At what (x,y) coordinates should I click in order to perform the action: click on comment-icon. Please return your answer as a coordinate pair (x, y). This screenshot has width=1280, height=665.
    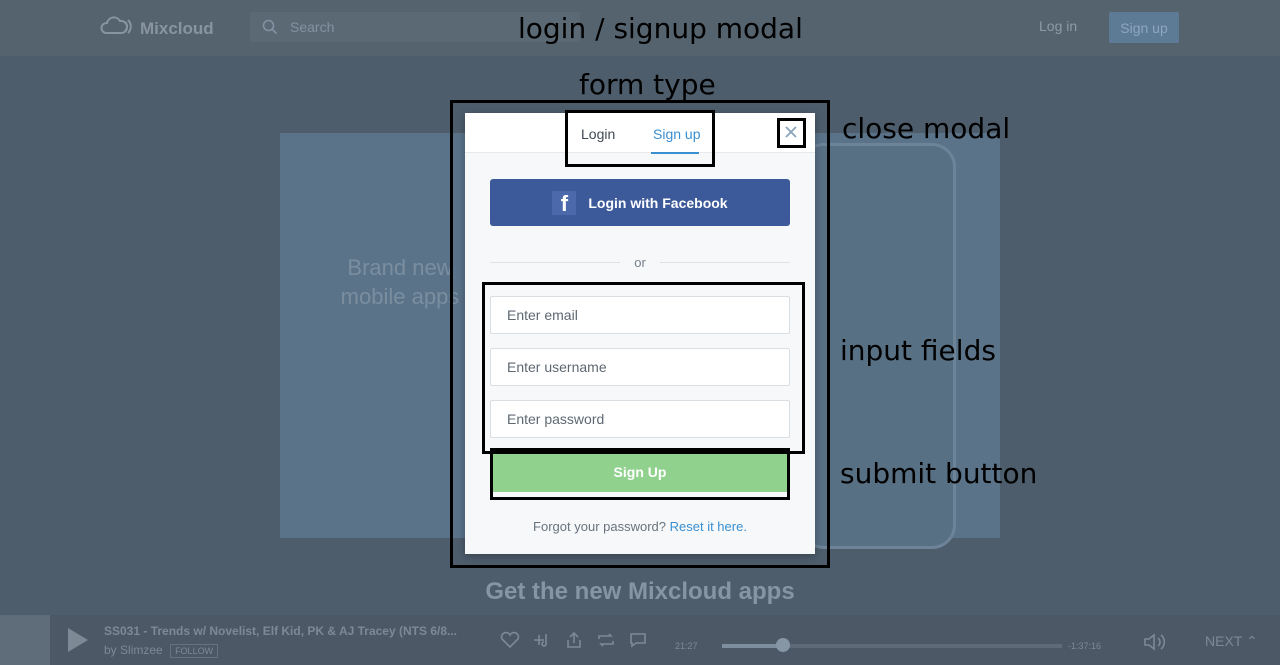
    Looking at the image, I should click on (638, 640).